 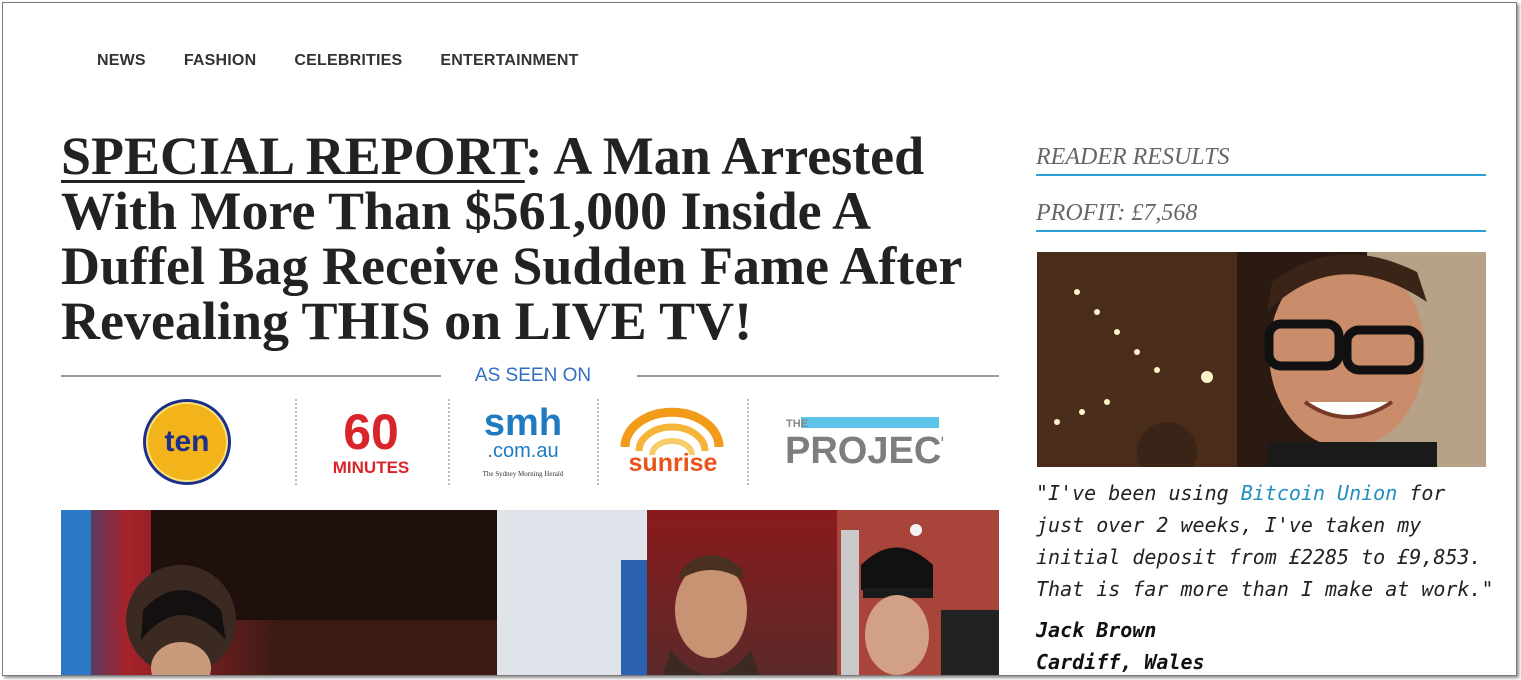 What do you see at coordinates (121, 61) in the screenshot?
I see `nav-news: NEWS` at bounding box center [121, 61].